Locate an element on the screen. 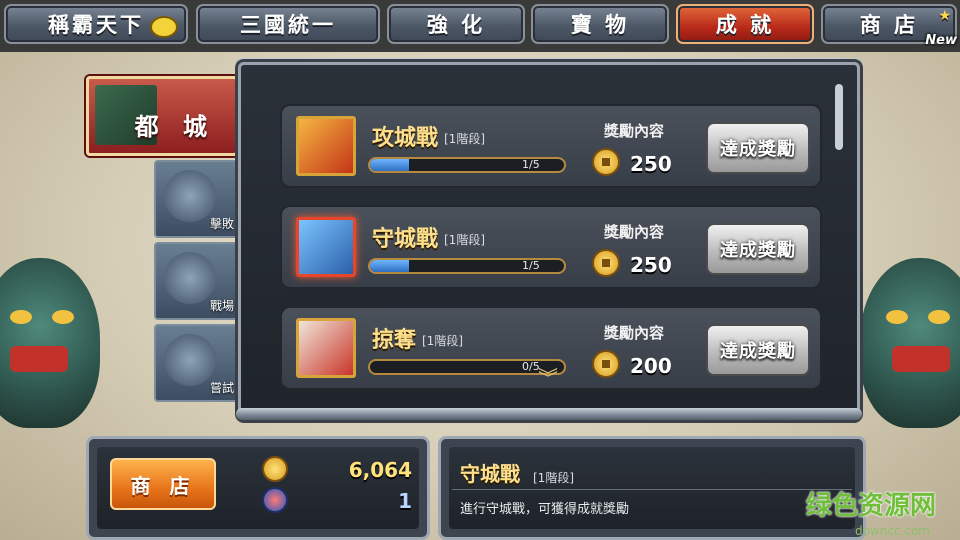 The width and height of the screenshot is (960, 540). divider is located at coordinates (652, 489).